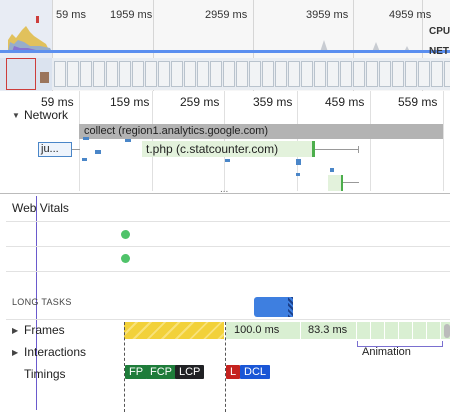 The width and height of the screenshot is (450, 412). Describe the element at coordinates (212, 149) in the screenshot. I see `network-request-label: t.php (c.statcounter.com)` at that location.